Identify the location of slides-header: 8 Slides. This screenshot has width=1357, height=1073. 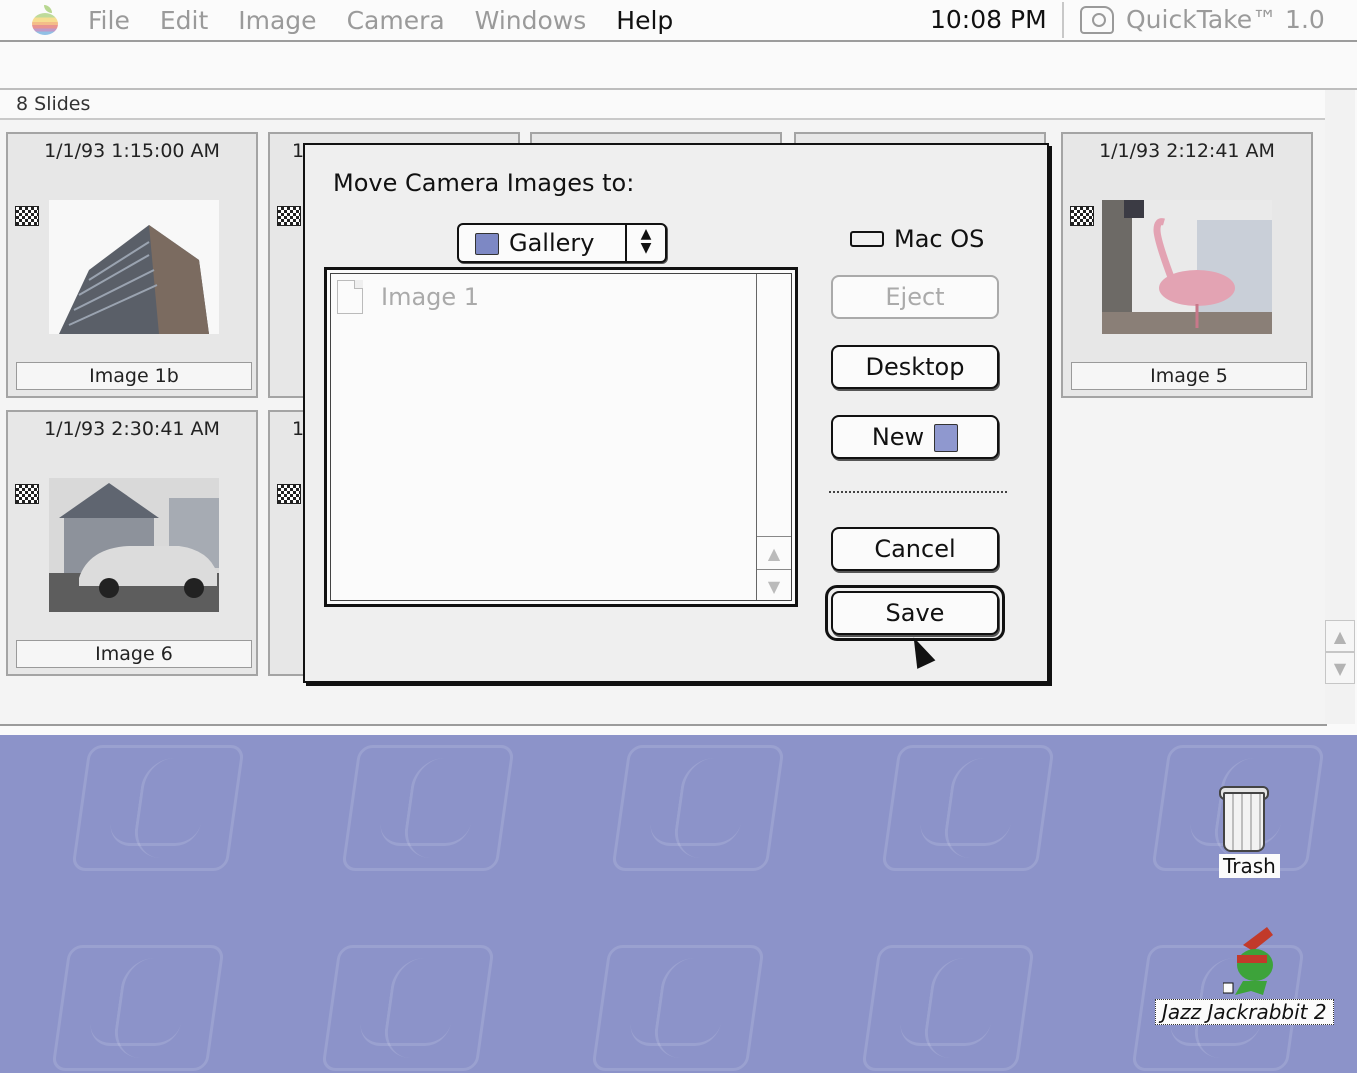
(662, 105).